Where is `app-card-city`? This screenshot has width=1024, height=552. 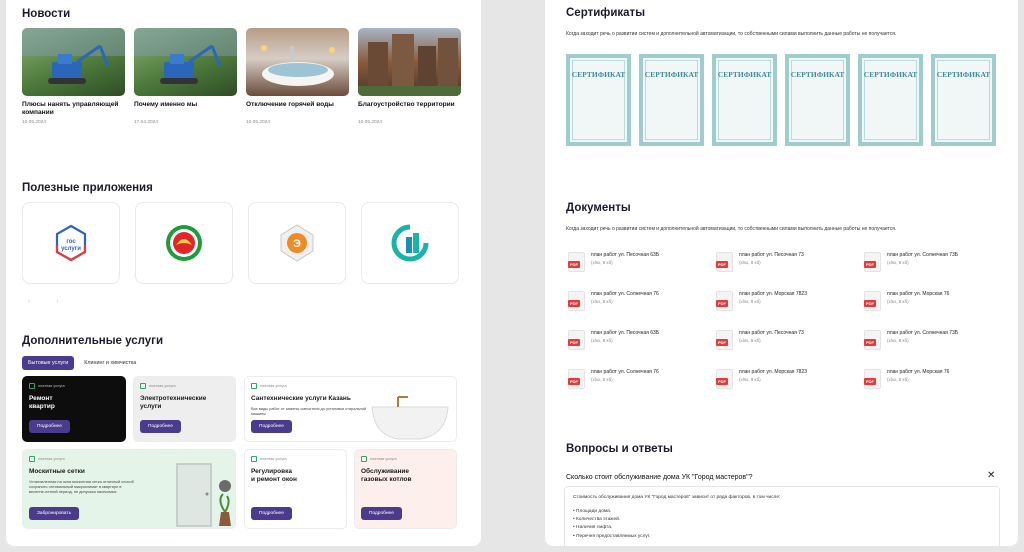
app-card-city is located at coordinates (410, 243).